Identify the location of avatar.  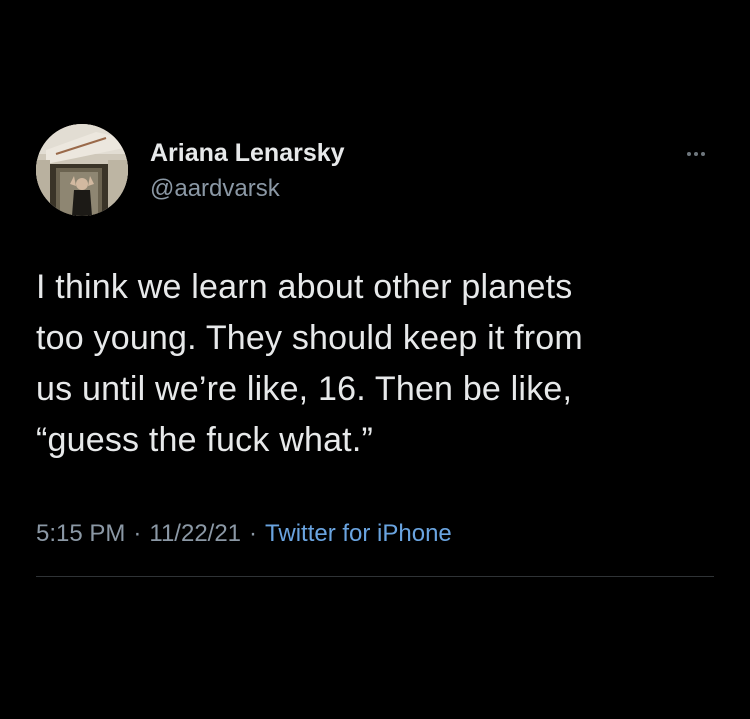
(82, 170).